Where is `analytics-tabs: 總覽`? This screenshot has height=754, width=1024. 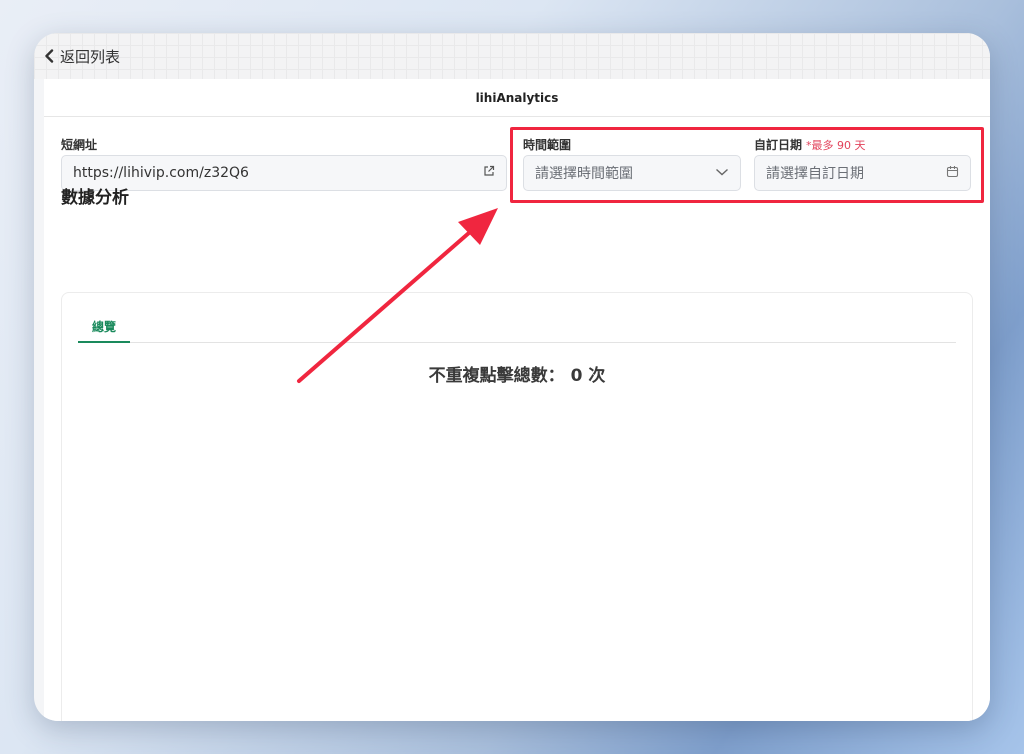
analytics-tabs: 總覽 is located at coordinates (517, 329).